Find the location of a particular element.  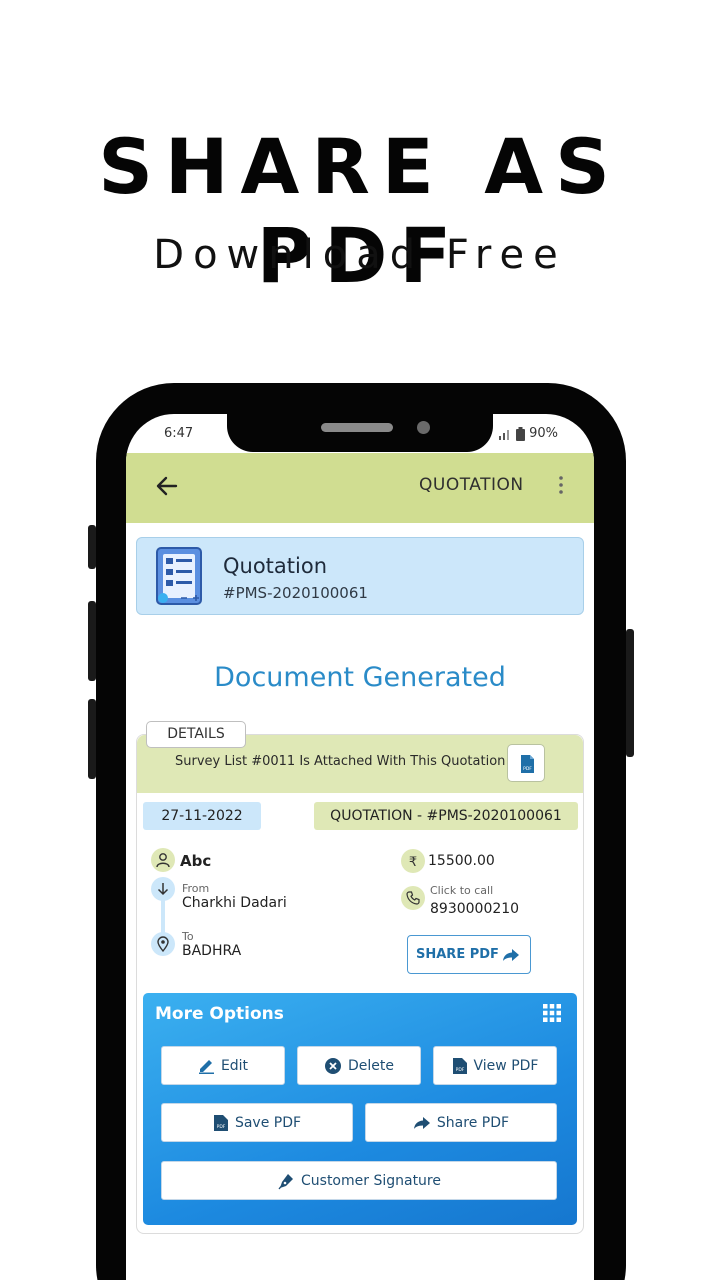

more-vert-icon is located at coordinates (561, 485).